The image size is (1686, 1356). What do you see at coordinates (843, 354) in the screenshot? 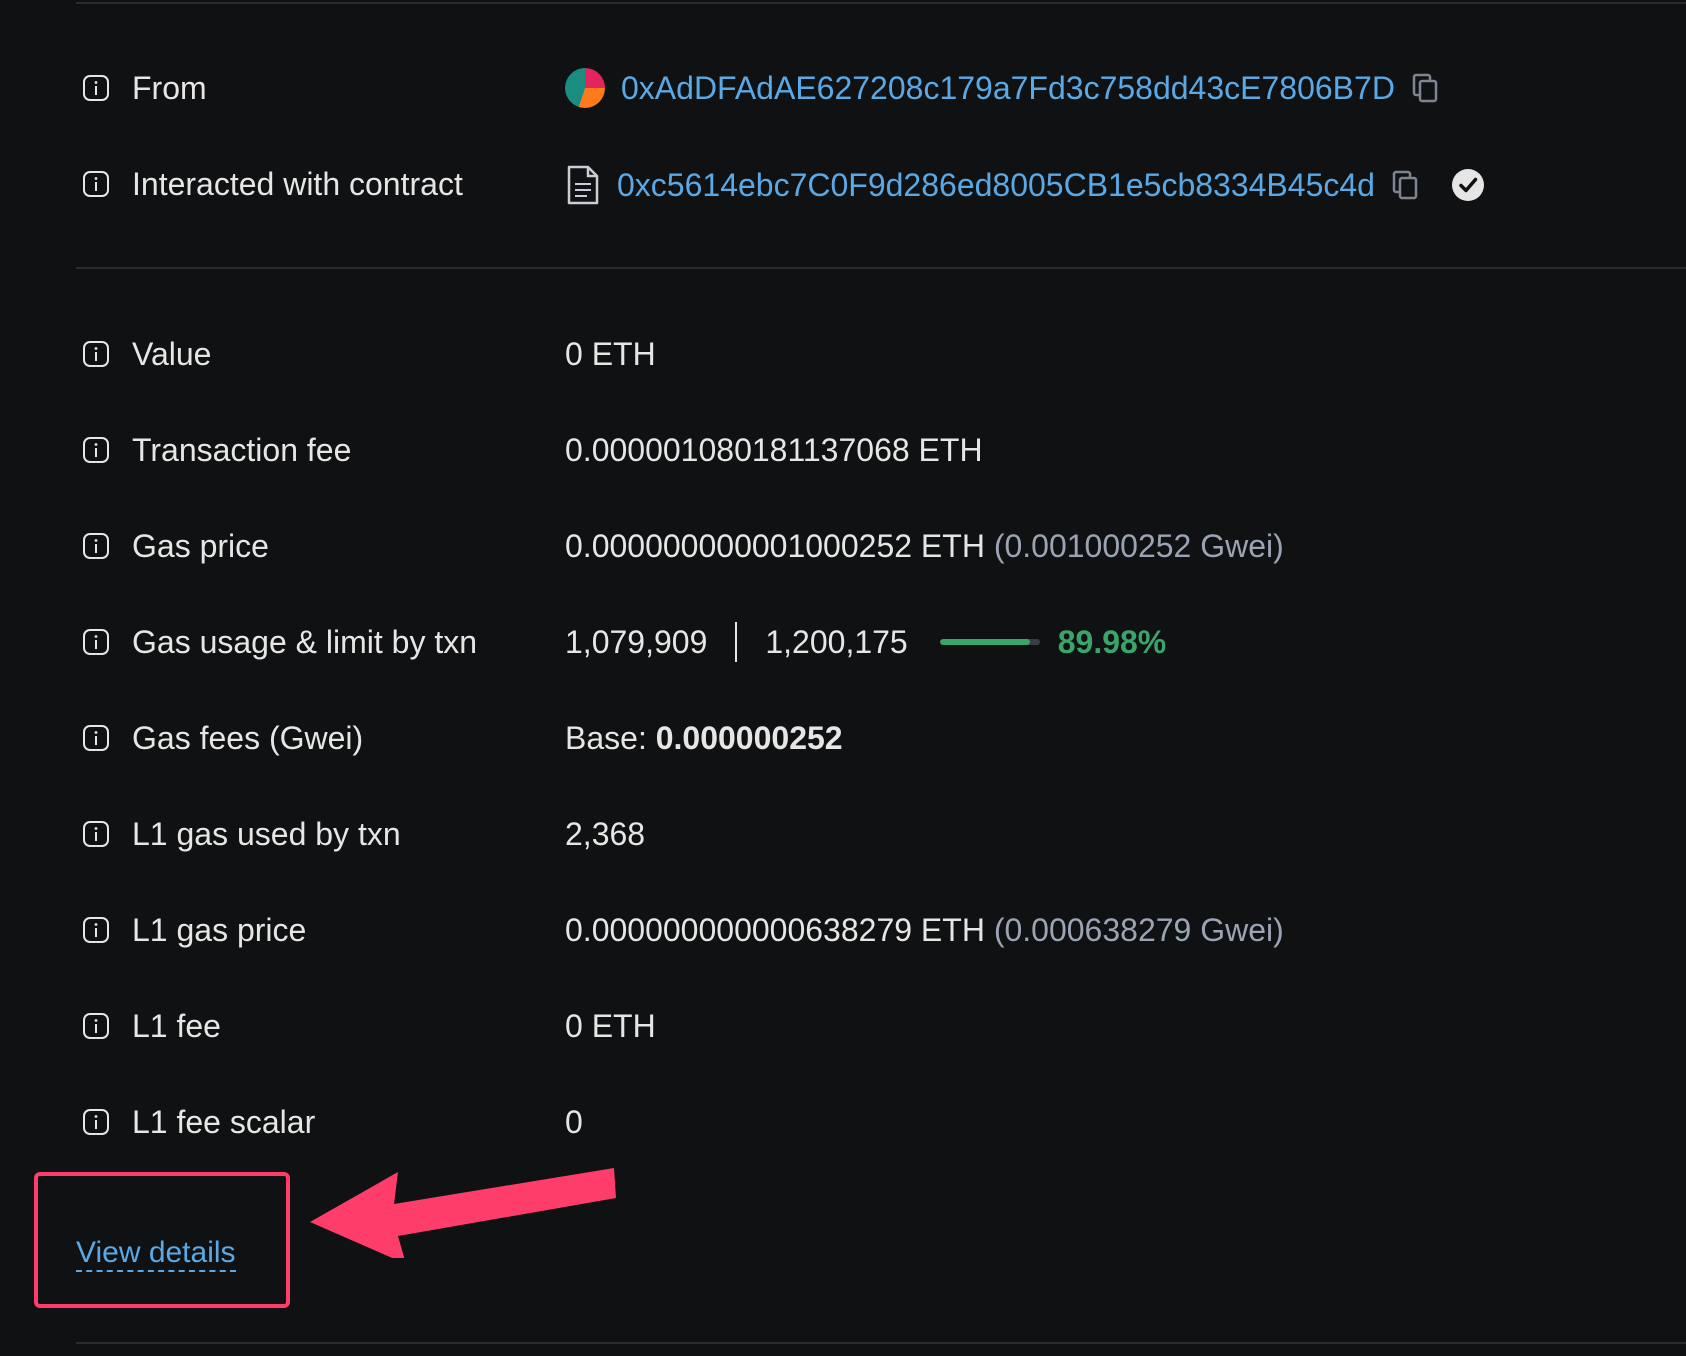
I see `row-value: Value 0 ETH` at bounding box center [843, 354].